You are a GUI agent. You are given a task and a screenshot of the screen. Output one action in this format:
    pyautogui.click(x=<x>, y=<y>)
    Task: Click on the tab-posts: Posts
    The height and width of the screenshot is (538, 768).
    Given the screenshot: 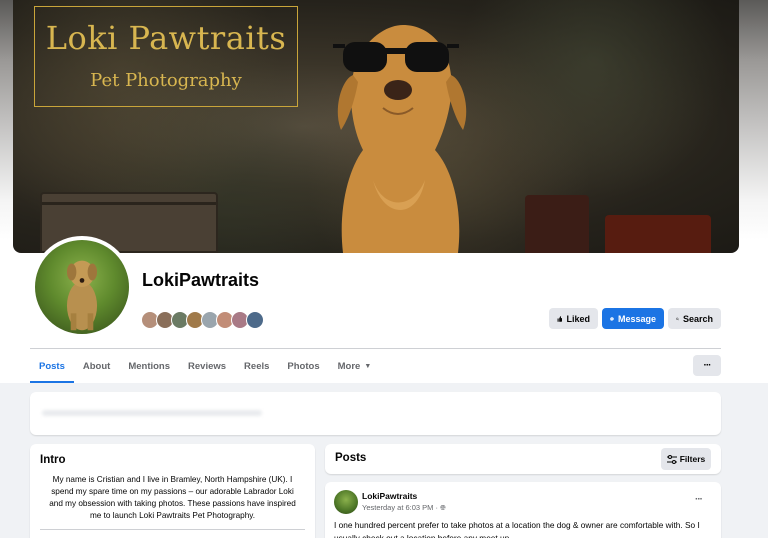 What is the action you would take?
    pyautogui.click(x=52, y=366)
    